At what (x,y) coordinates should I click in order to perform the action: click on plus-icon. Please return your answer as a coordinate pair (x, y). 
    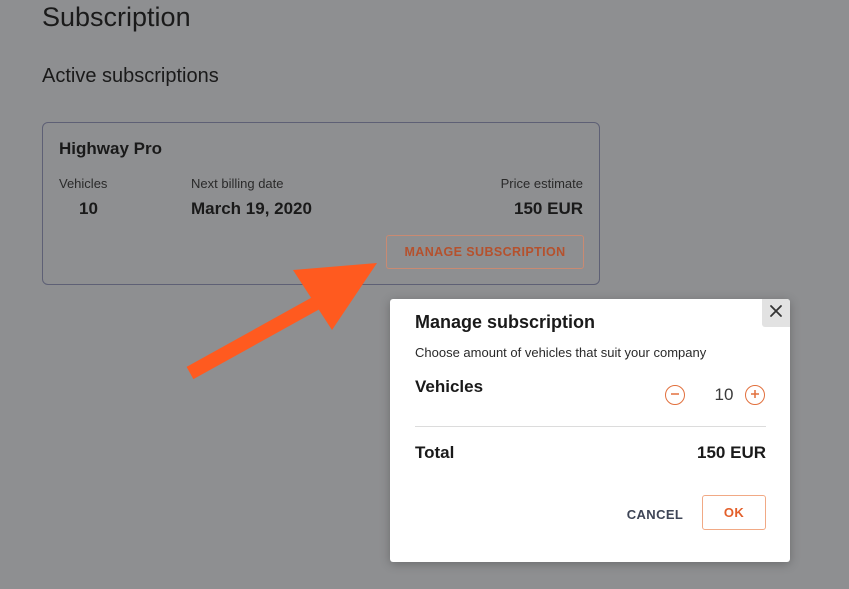
    Looking at the image, I should click on (755, 395).